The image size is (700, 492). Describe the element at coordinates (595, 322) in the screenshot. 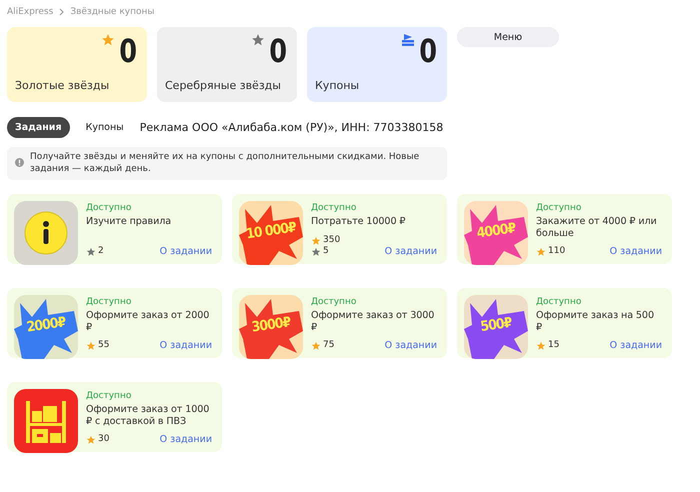

I see `task-title: Оформите заказ на 500 ₽` at that location.